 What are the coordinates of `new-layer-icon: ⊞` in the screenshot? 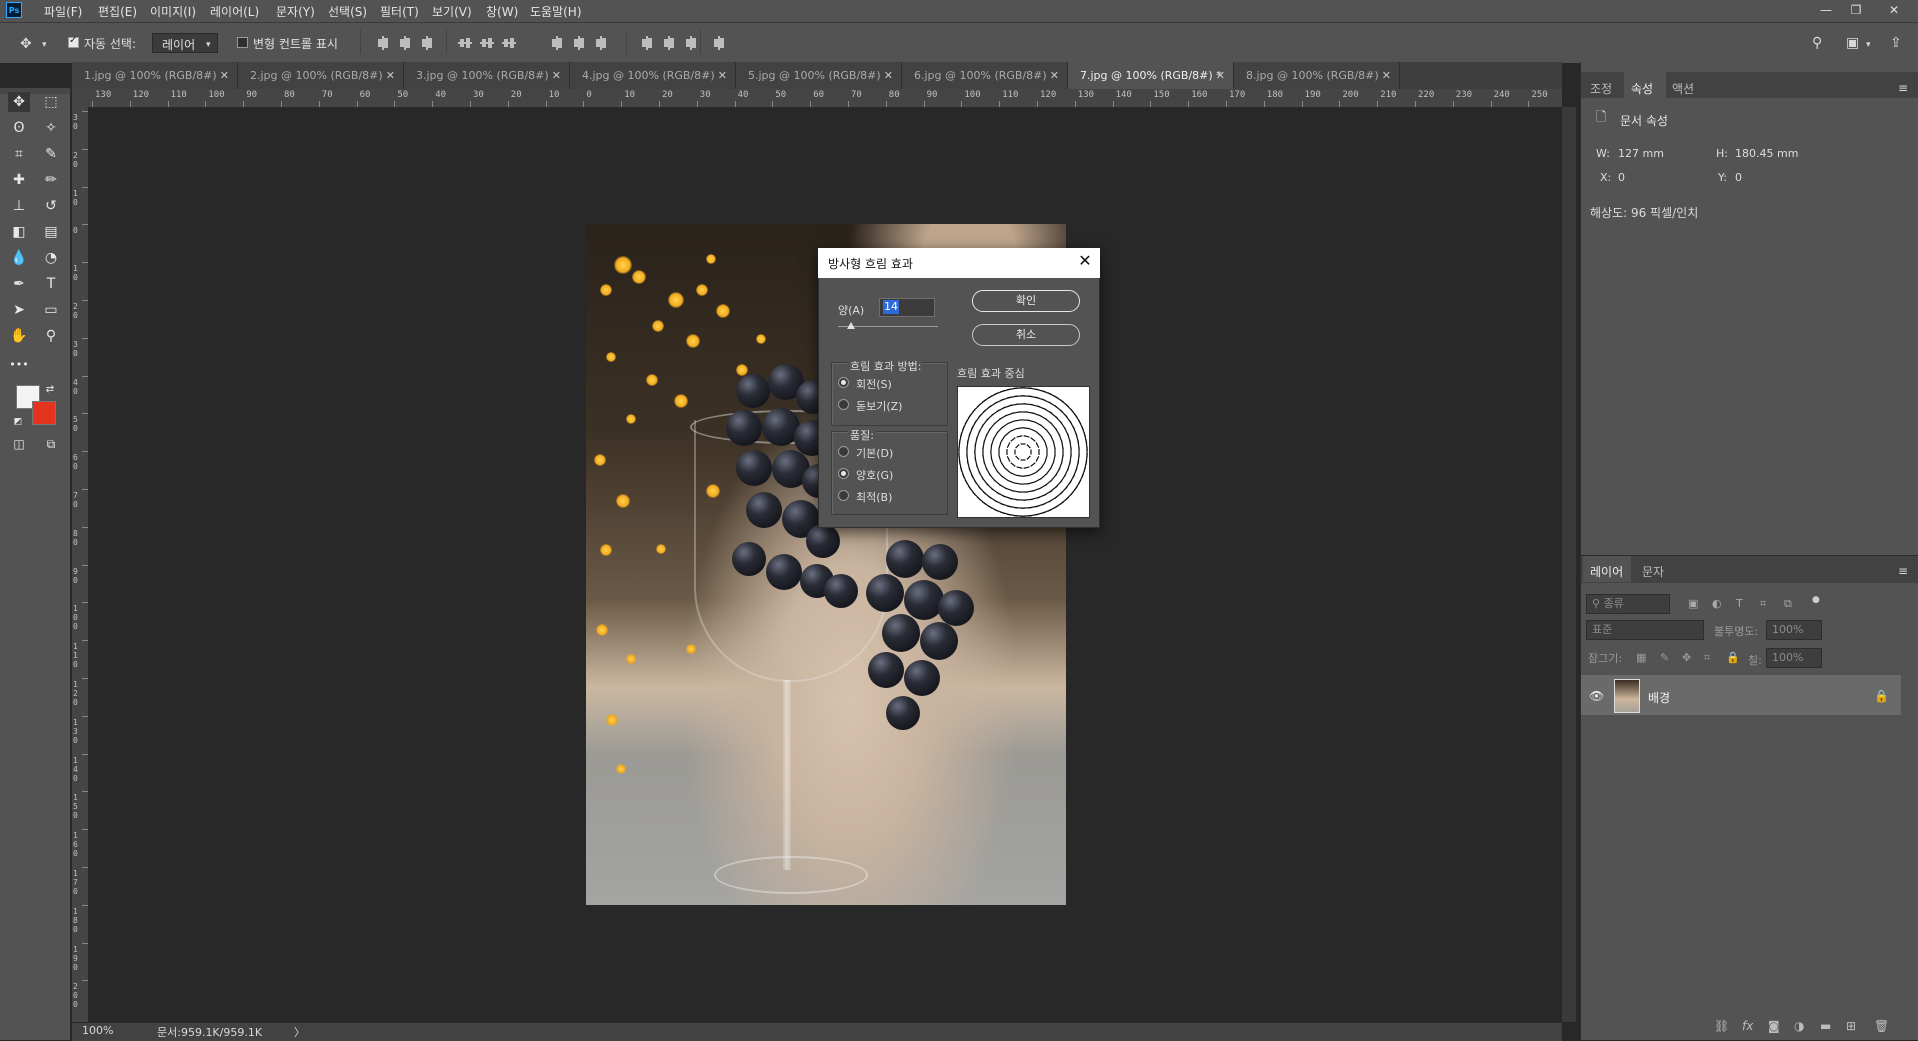 It's located at (1851, 1026).